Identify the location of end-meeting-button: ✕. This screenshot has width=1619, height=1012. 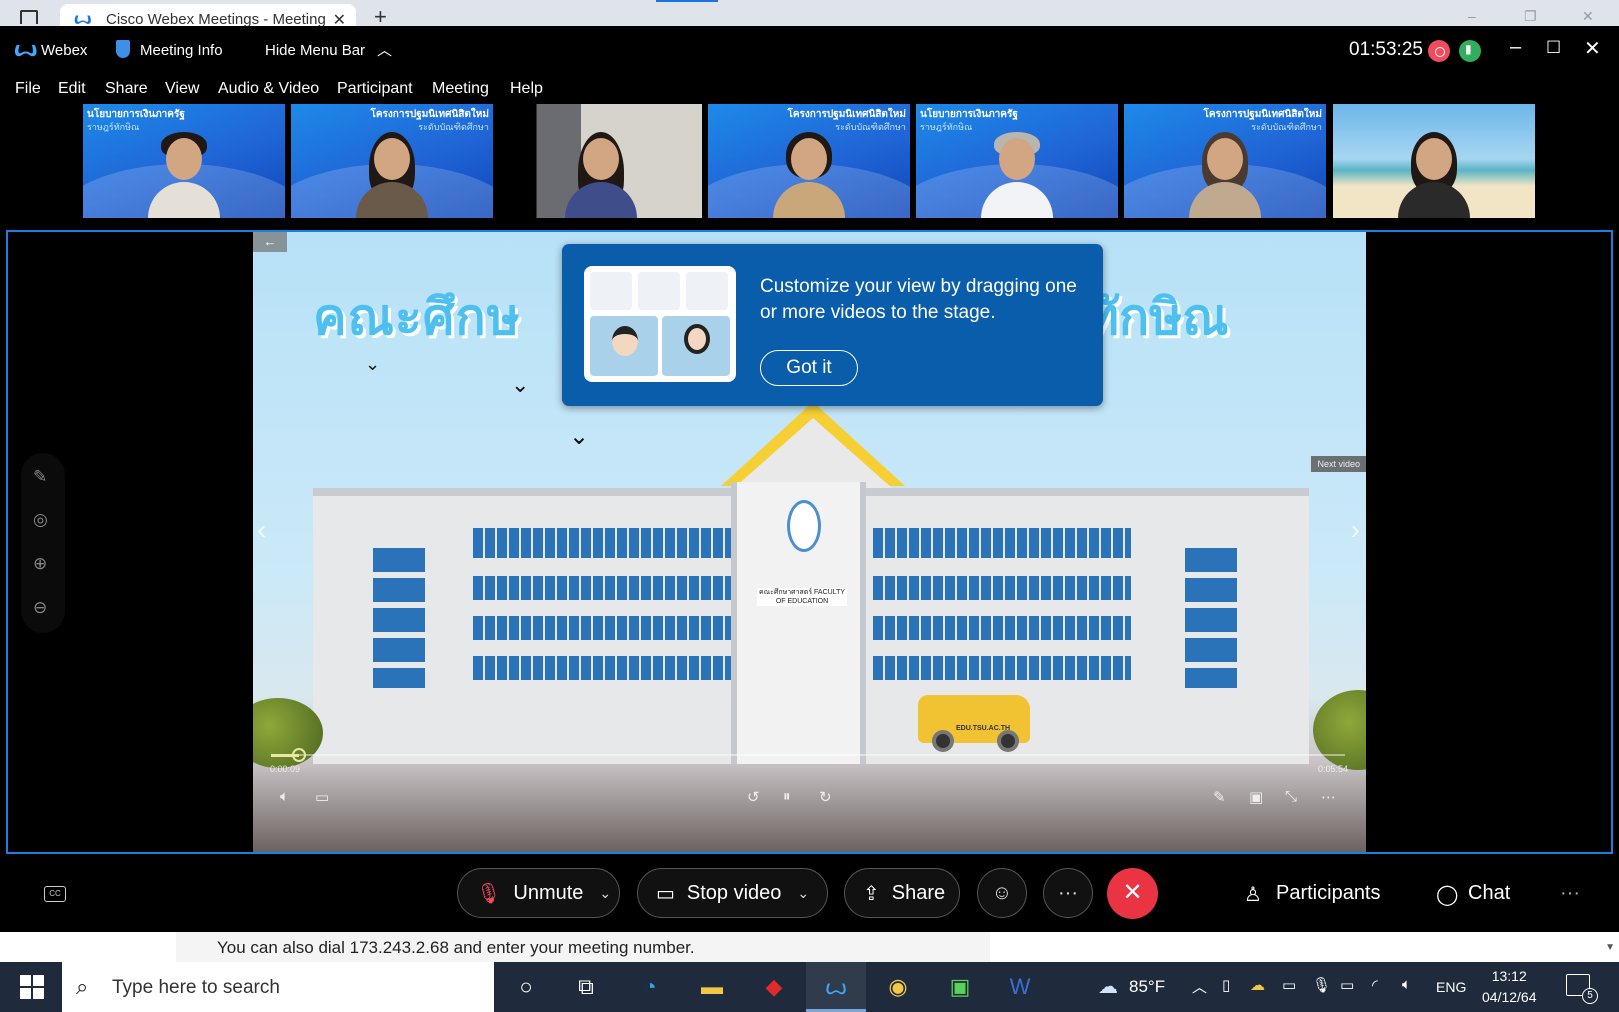
(1132, 893).